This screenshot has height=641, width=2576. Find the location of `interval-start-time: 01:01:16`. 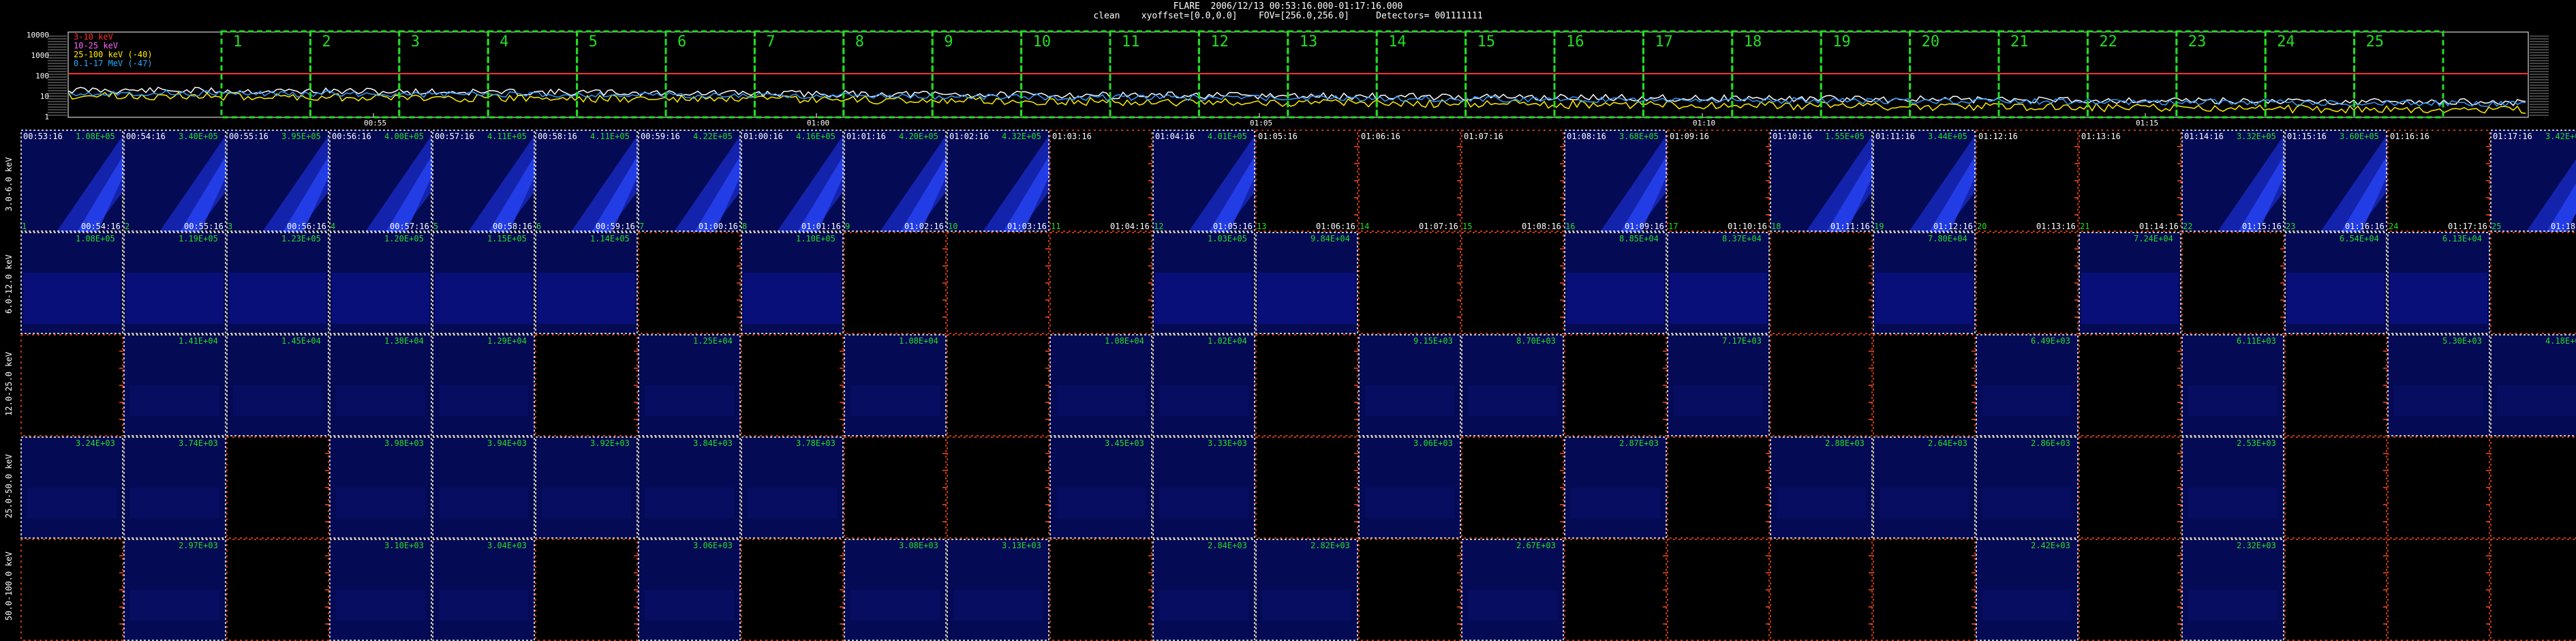

interval-start-time: 01:01:16 is located at coordinates (866, 137).